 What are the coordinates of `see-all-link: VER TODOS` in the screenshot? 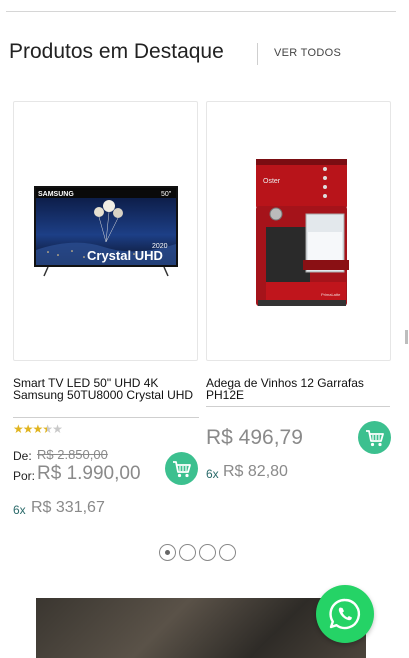 It's located at (307, 53).